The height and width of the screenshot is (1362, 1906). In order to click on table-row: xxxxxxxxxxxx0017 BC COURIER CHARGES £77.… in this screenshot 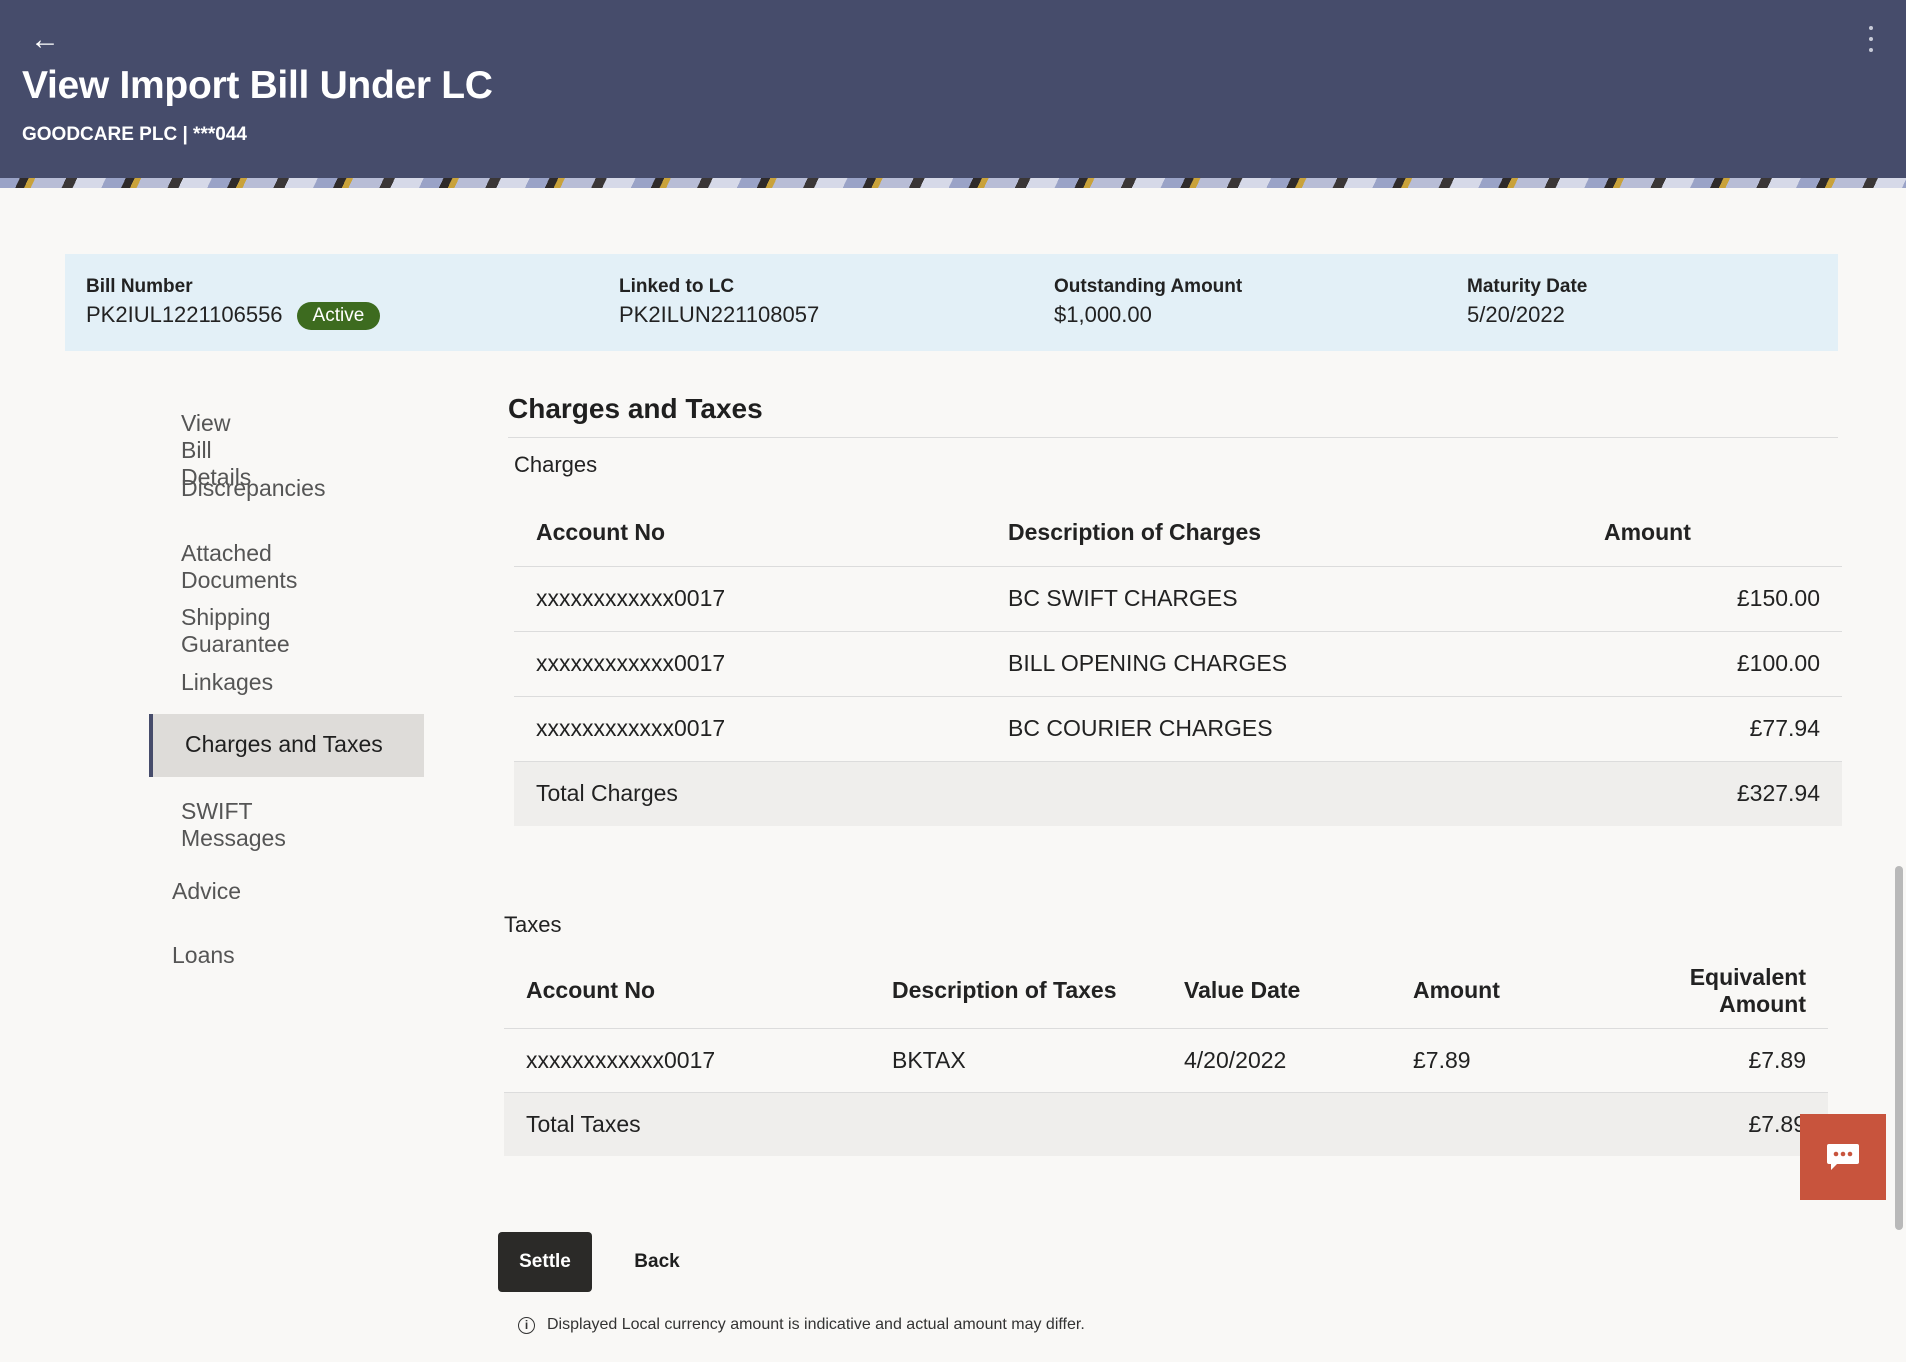, I will do `click(1178, 729)`.